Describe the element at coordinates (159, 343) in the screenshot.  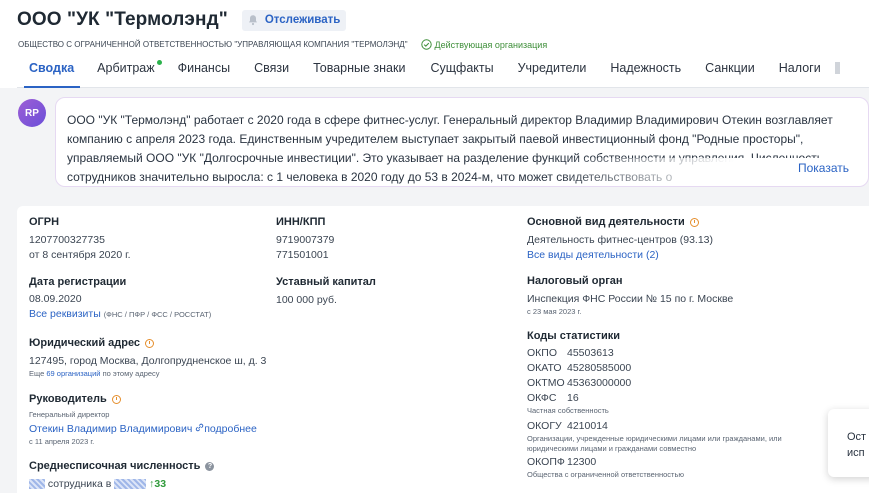
I see `address-label: Юридический адрес` at that location.